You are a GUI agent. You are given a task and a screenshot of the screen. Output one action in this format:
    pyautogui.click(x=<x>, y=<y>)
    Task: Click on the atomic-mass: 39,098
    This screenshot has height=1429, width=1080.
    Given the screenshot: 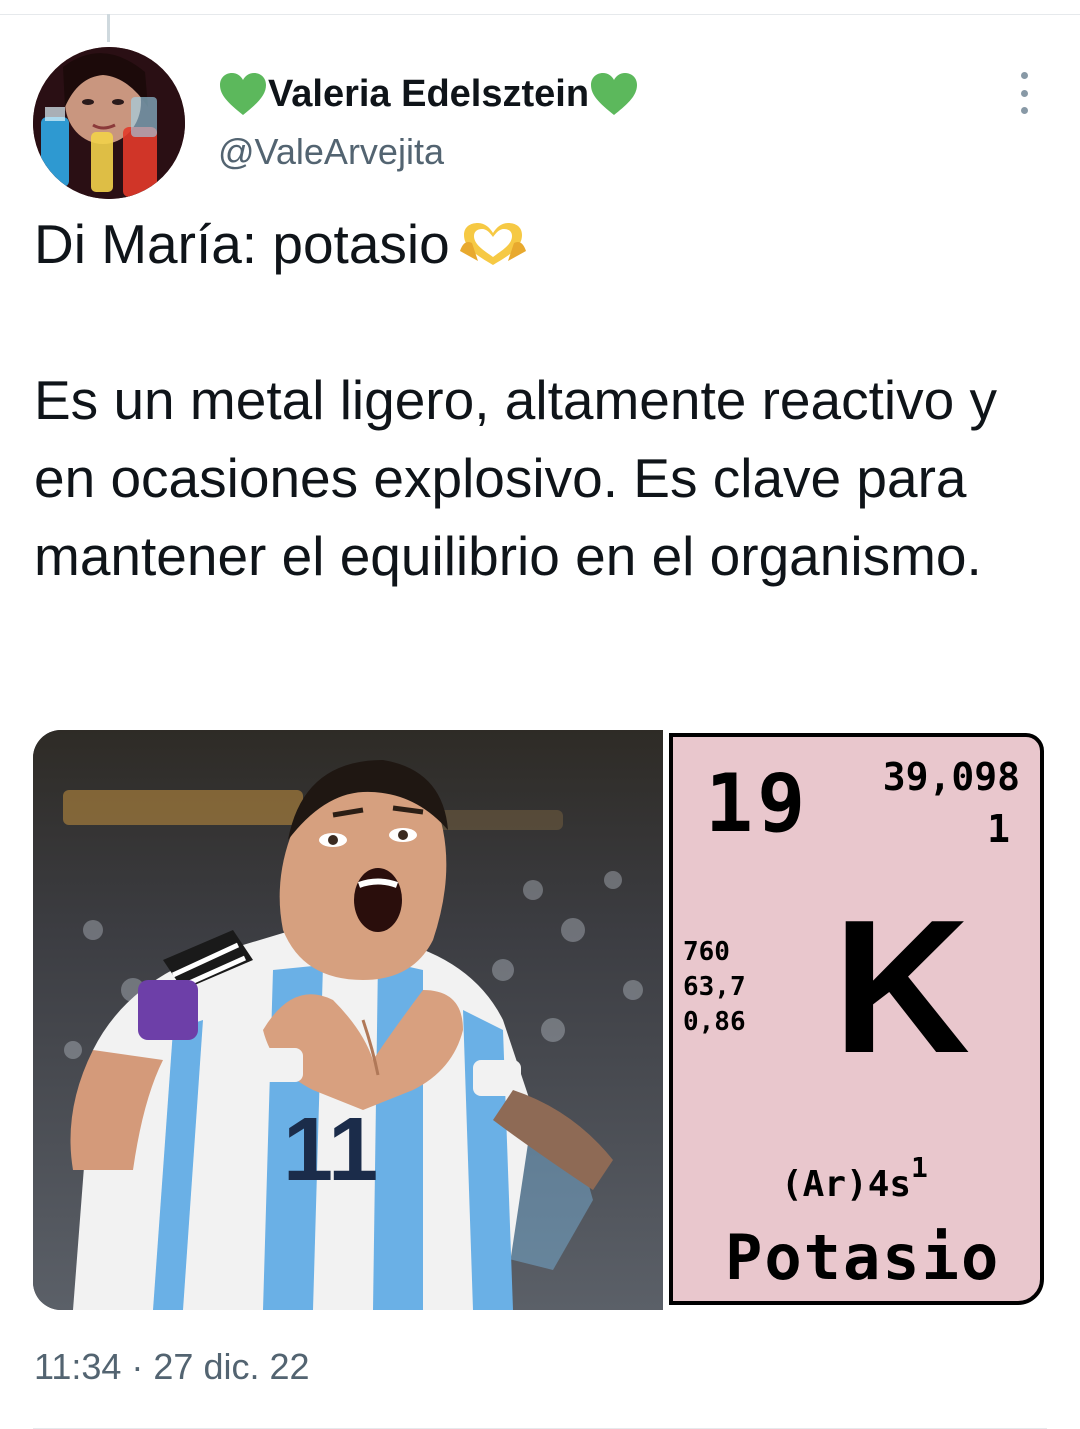 What is the action you would take?
    pyautogui.click(x=951, y=777)
    